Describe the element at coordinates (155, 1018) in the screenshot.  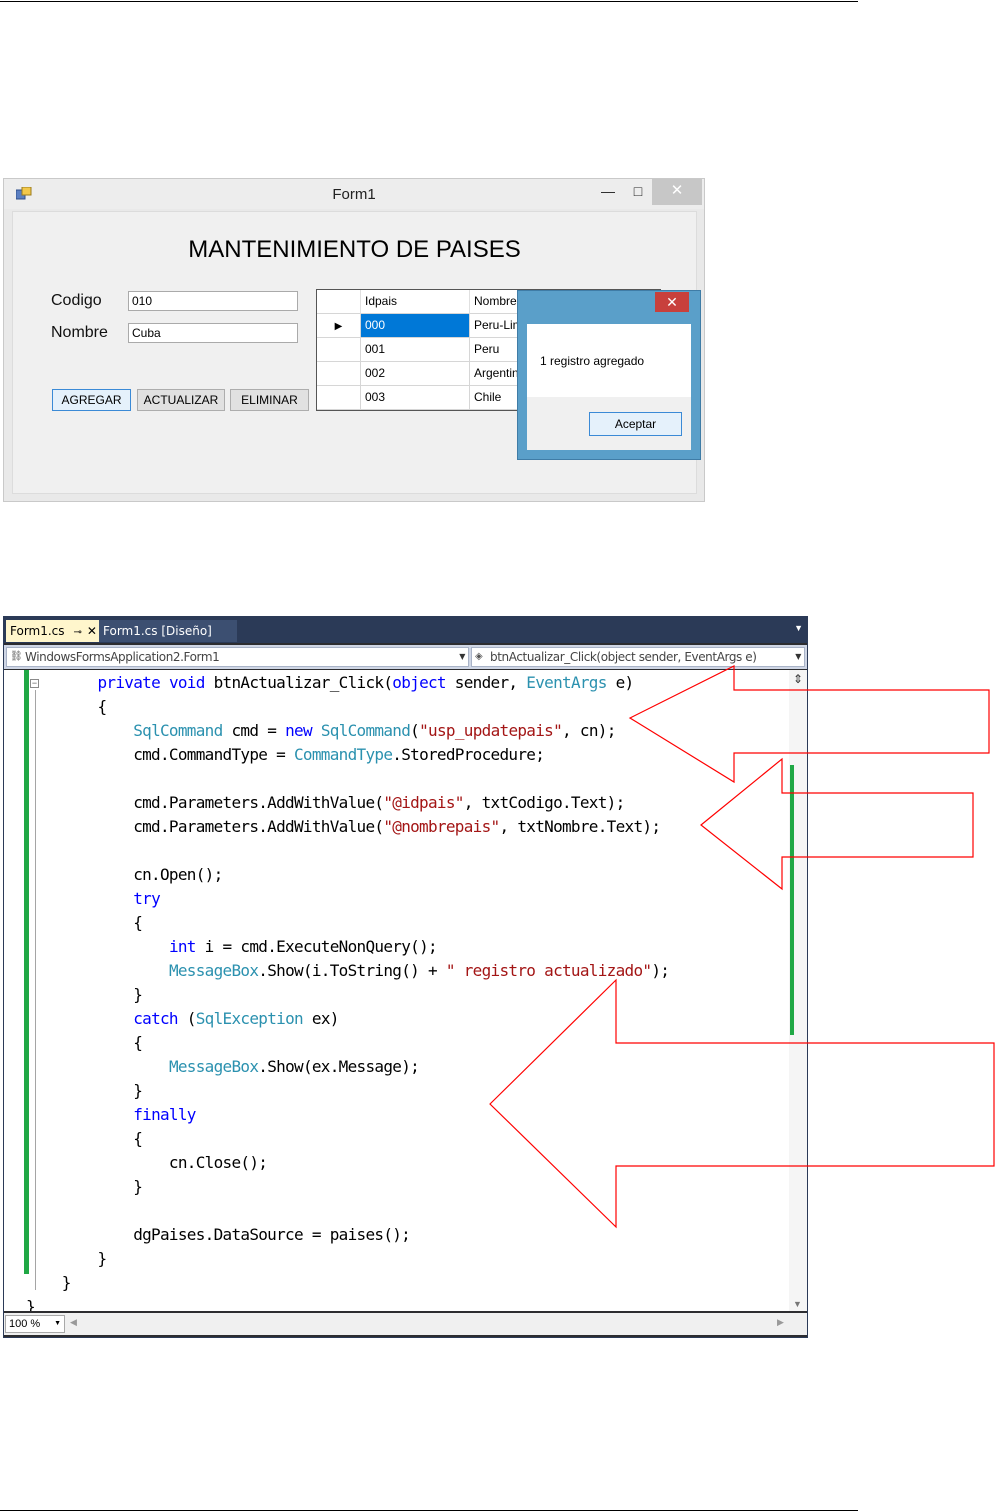
I see `code-token: catch` at that location.